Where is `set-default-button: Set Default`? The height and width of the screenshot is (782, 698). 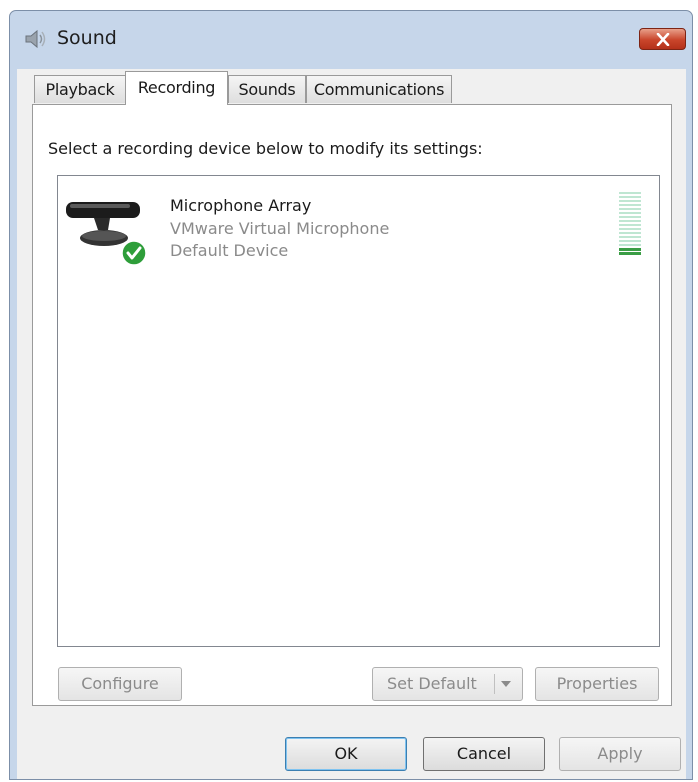
set-default-button: Set Default is located at coordinates (447, 684).